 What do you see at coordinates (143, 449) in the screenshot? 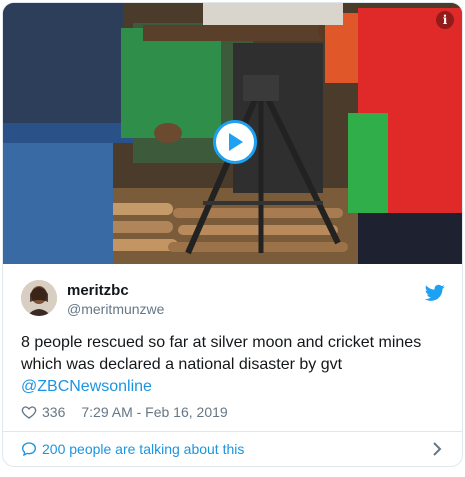
I see `talking-label: 200 people are talking about this` at bounding box center [143, 449].